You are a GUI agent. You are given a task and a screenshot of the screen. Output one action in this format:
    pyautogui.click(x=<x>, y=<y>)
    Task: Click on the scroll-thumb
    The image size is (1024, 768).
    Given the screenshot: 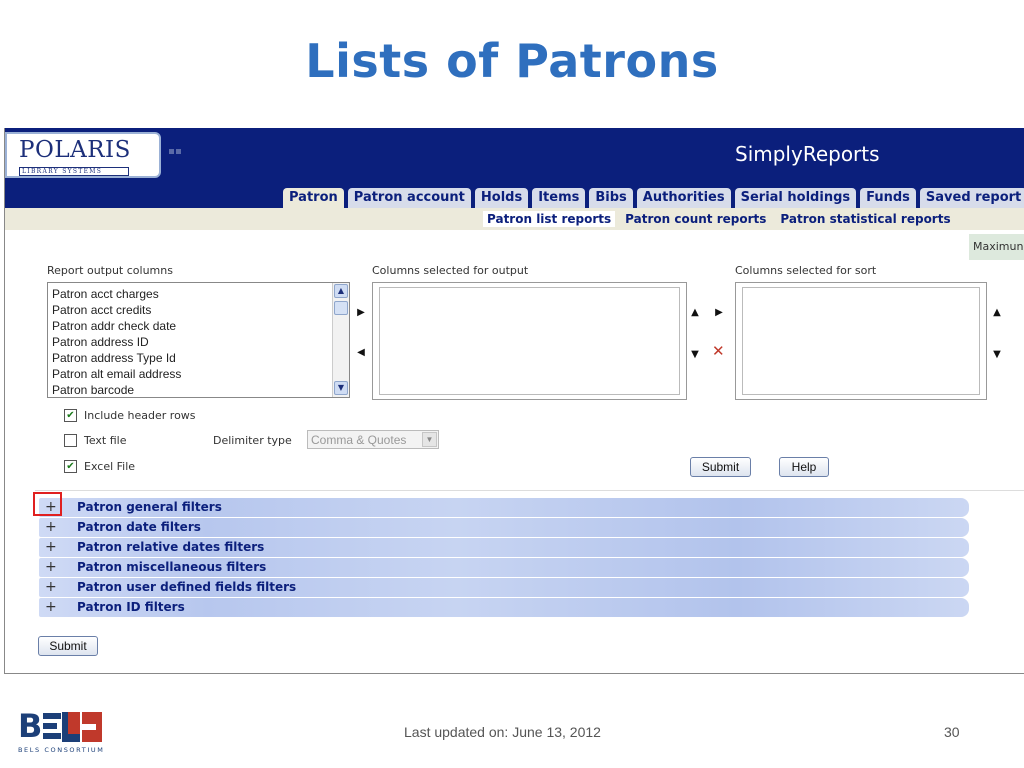 What is the action you would take?
    pyautogui.click(x=341, y=308)
    